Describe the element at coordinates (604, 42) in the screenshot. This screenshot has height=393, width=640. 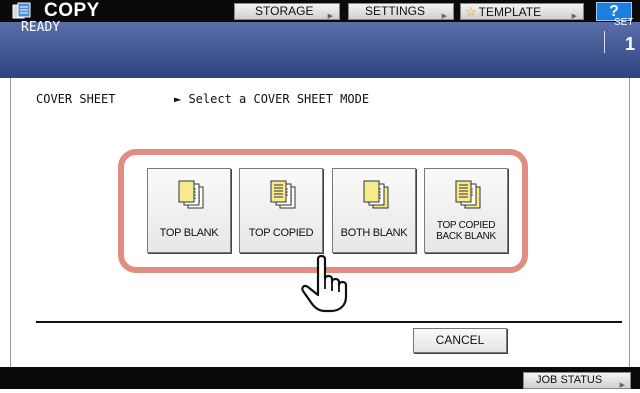
I see `set-divider` at that location.